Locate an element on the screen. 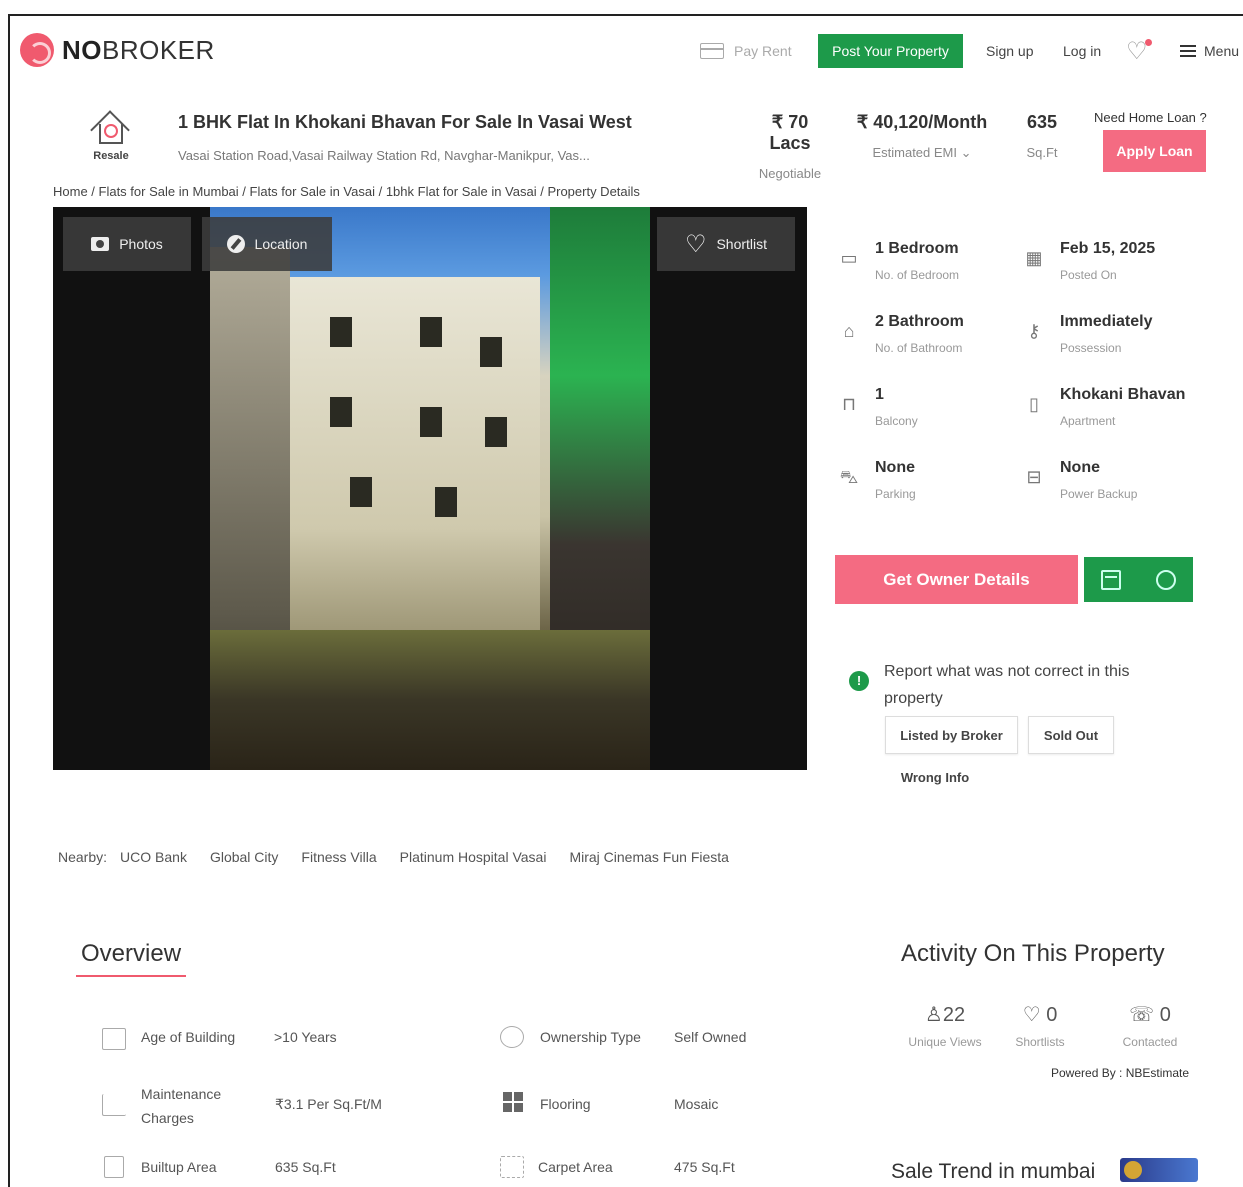 This screenshot has width=1243, height=1187. report-wrong-info-button: Wrong Info is located at coordinates (935, 777).